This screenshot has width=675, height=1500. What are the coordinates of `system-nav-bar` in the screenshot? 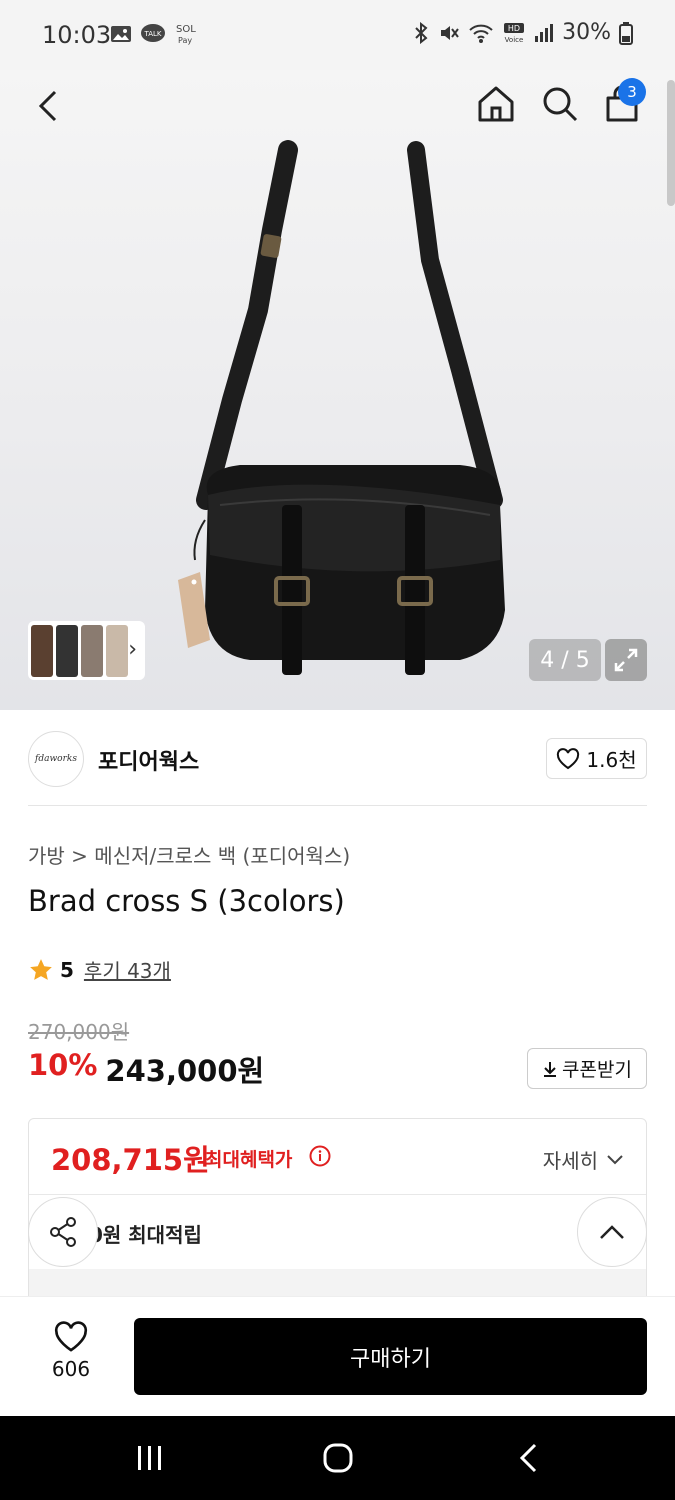 It's located at (337, 1458).